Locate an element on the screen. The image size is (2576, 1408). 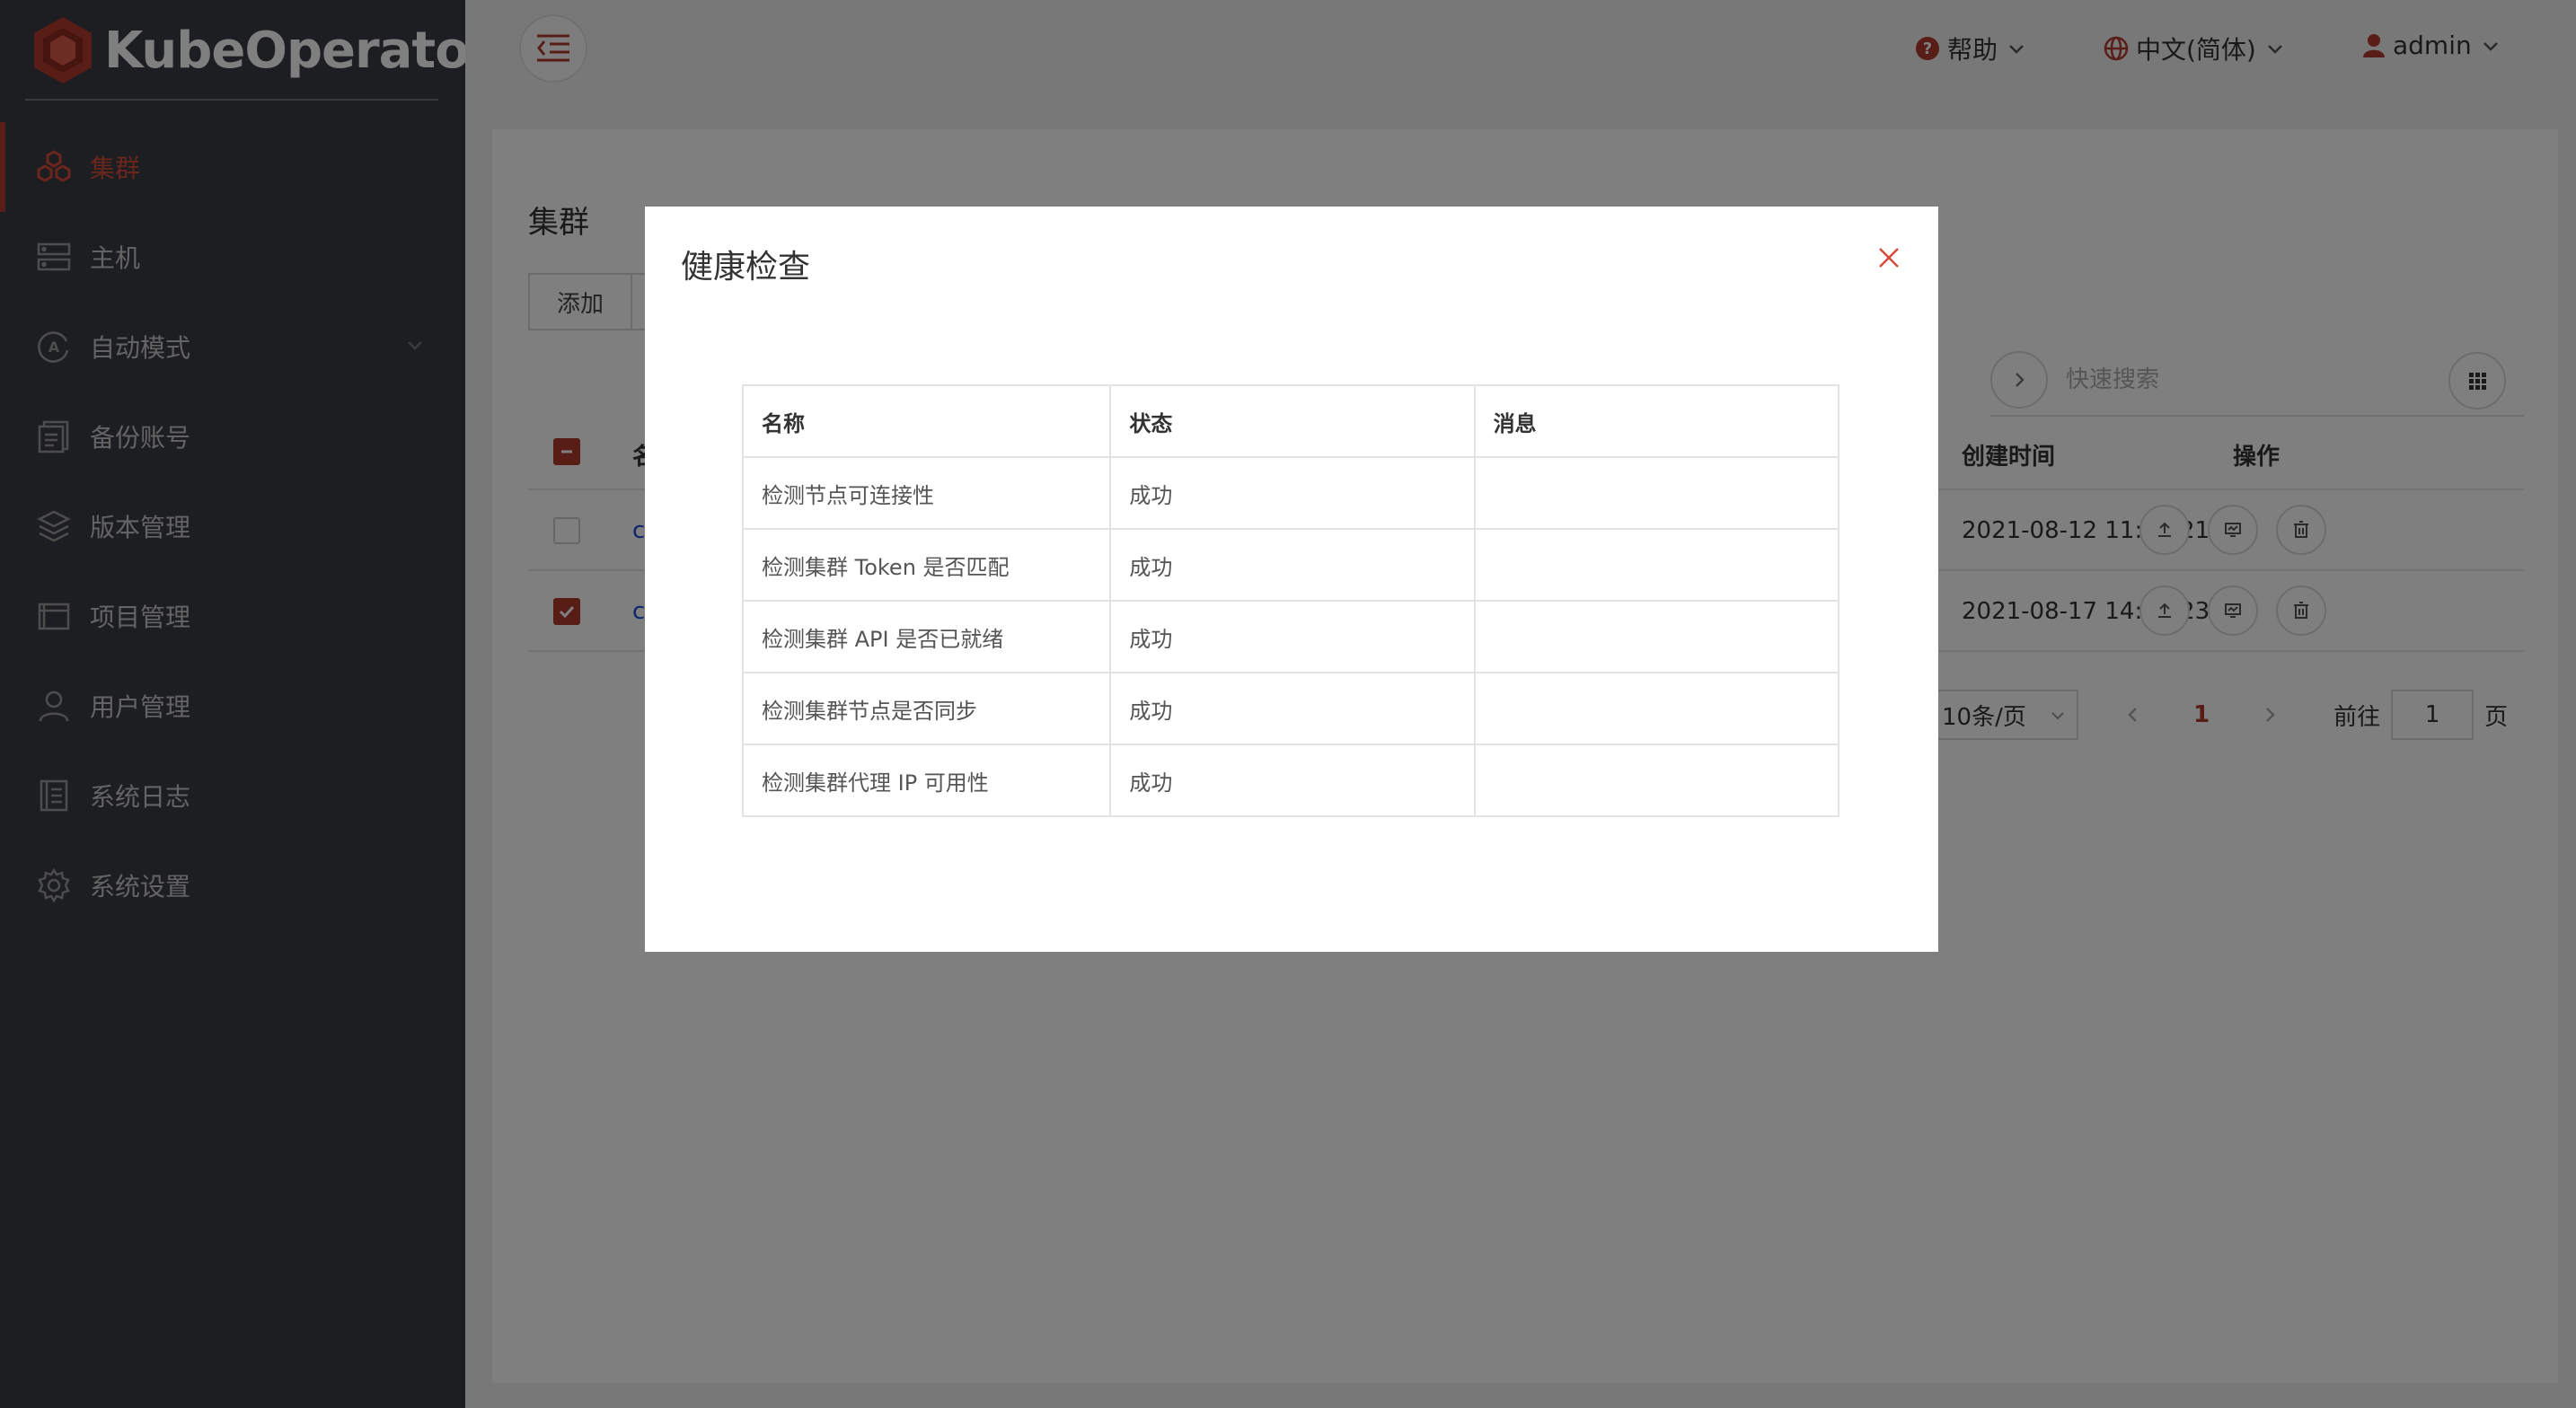
table-row: 检测集群 Token 是否匹配 成功 is located at coordinates (1290, 565).